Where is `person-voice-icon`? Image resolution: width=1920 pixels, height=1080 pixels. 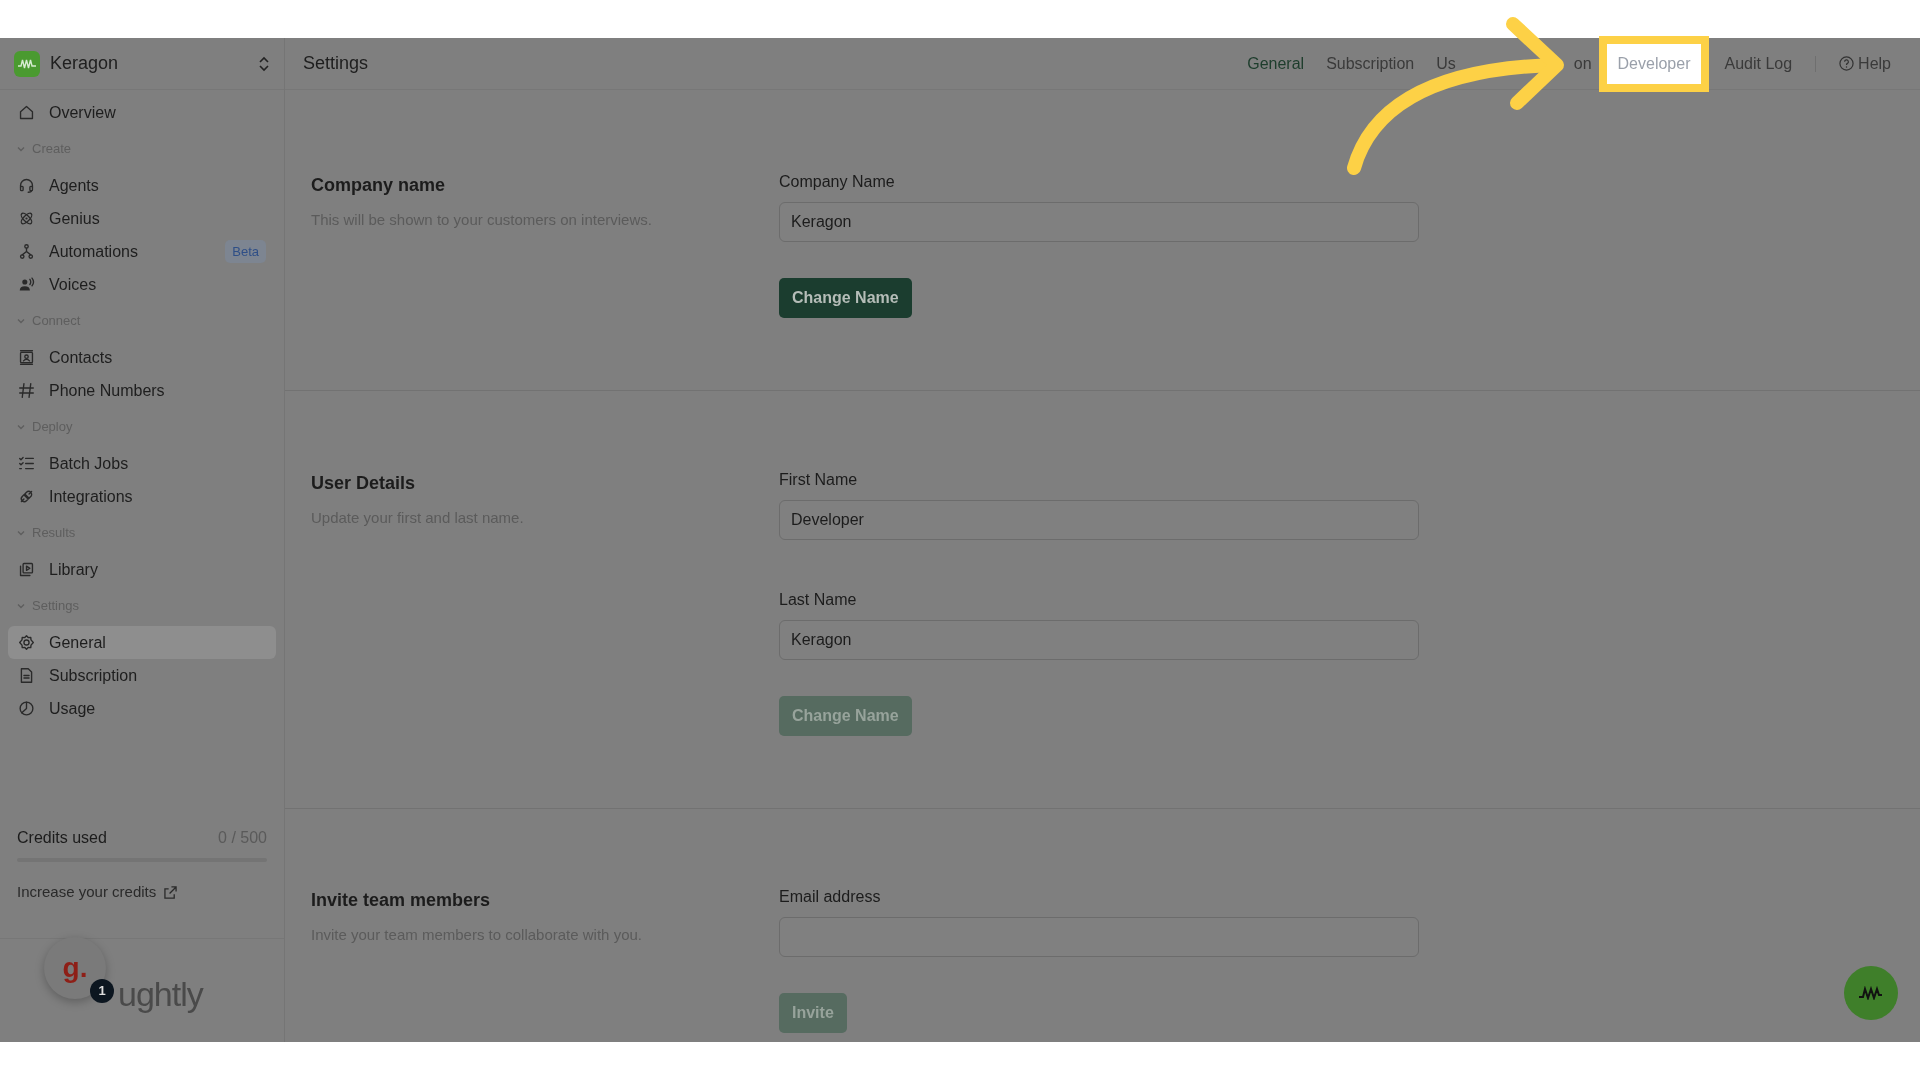 person-voice-icon is located at coordinates (26, 284).